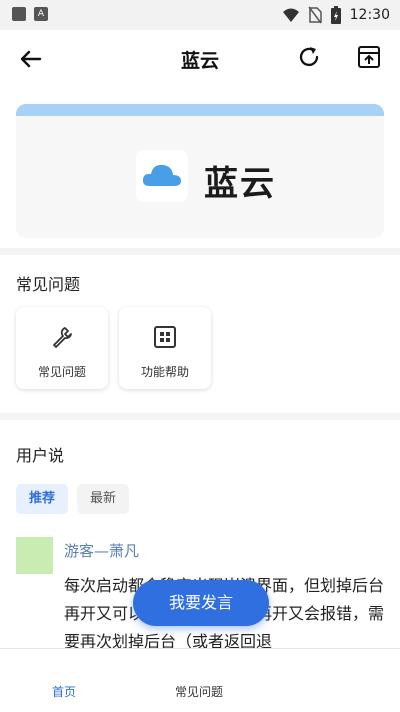 The image size is (400, 712). I want to click on post-comment-button: 我要发言, so click(201, 603).